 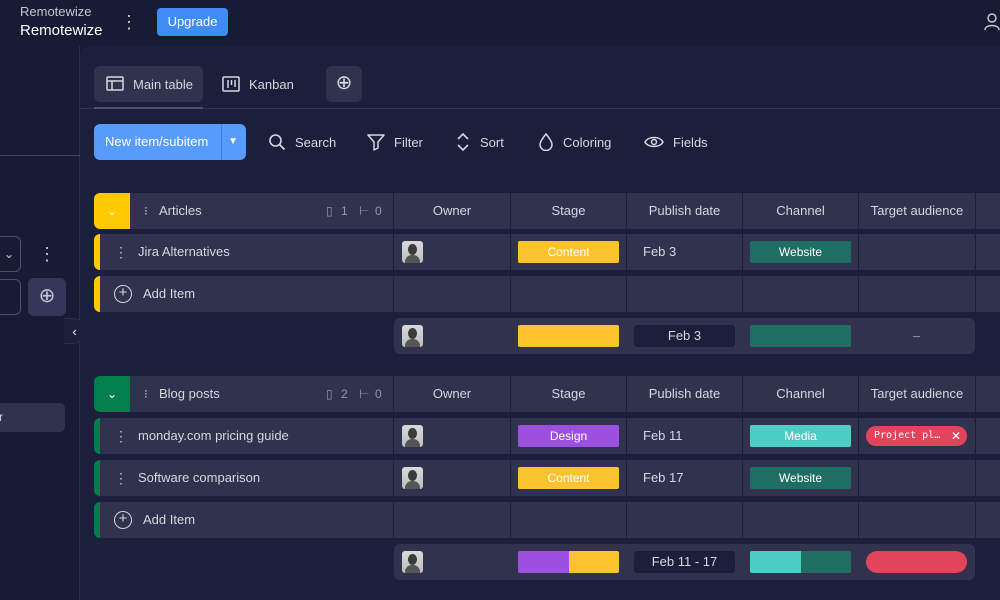 I want to click on sort-button: Sort, so click(x=485, y=142).